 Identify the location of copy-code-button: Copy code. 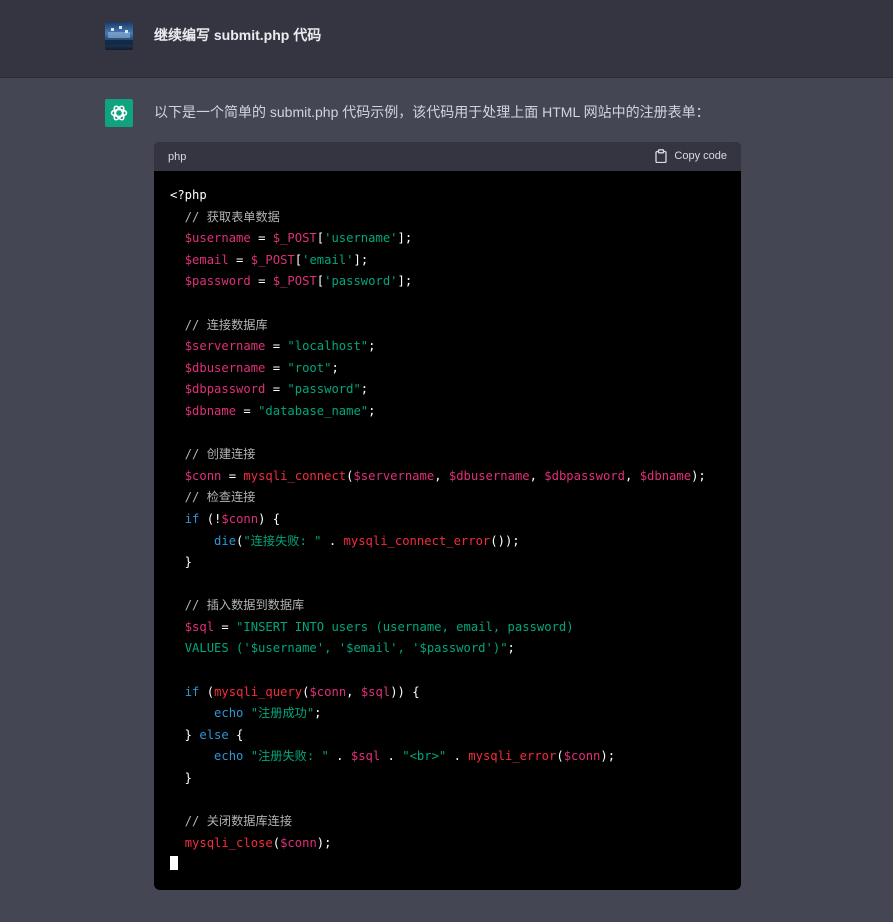
(691, 156).